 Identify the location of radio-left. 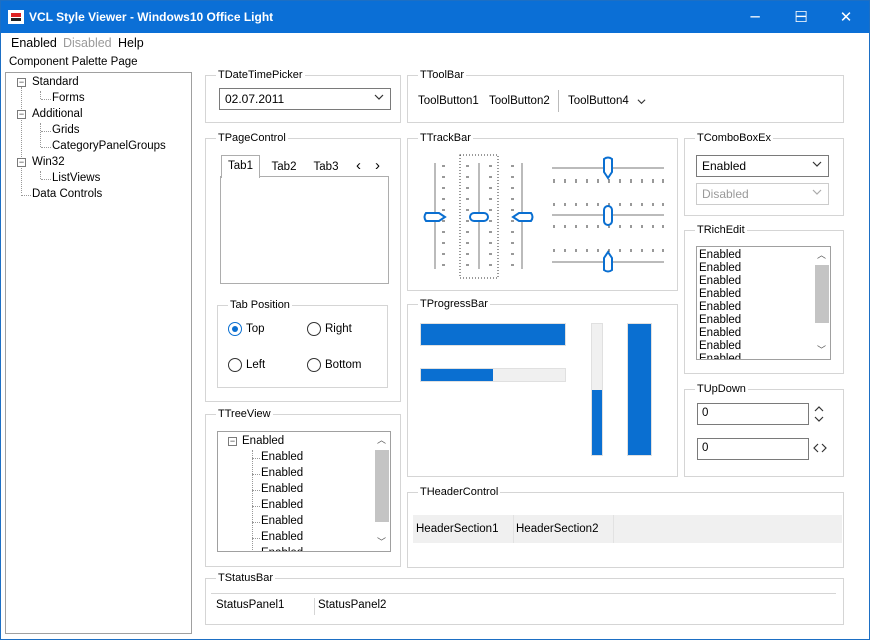
(235, 365).